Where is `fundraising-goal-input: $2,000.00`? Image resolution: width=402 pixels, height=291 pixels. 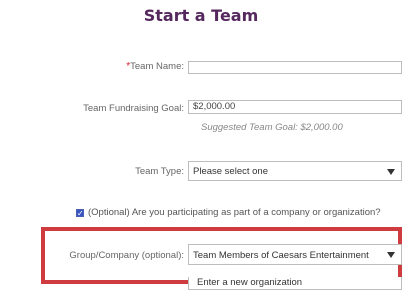 fundraising-goal-input: $2,000.00 is located at coordinates (295, 107).